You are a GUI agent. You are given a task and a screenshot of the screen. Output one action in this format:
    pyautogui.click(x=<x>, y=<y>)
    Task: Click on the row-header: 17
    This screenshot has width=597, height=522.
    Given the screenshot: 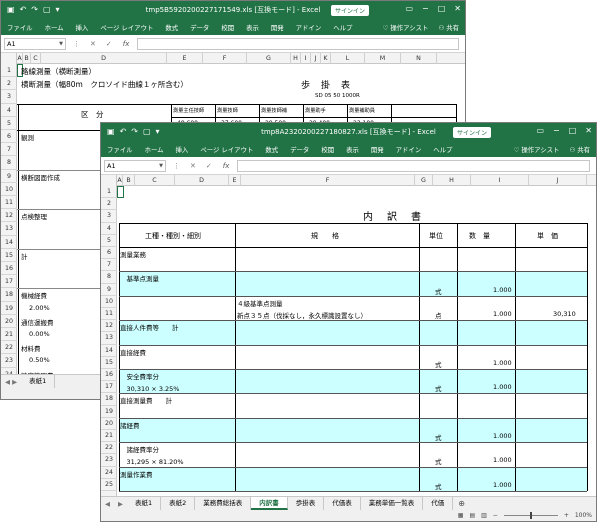 What is the action you would take?
    pyautogui.click(x=9, y=282)
    